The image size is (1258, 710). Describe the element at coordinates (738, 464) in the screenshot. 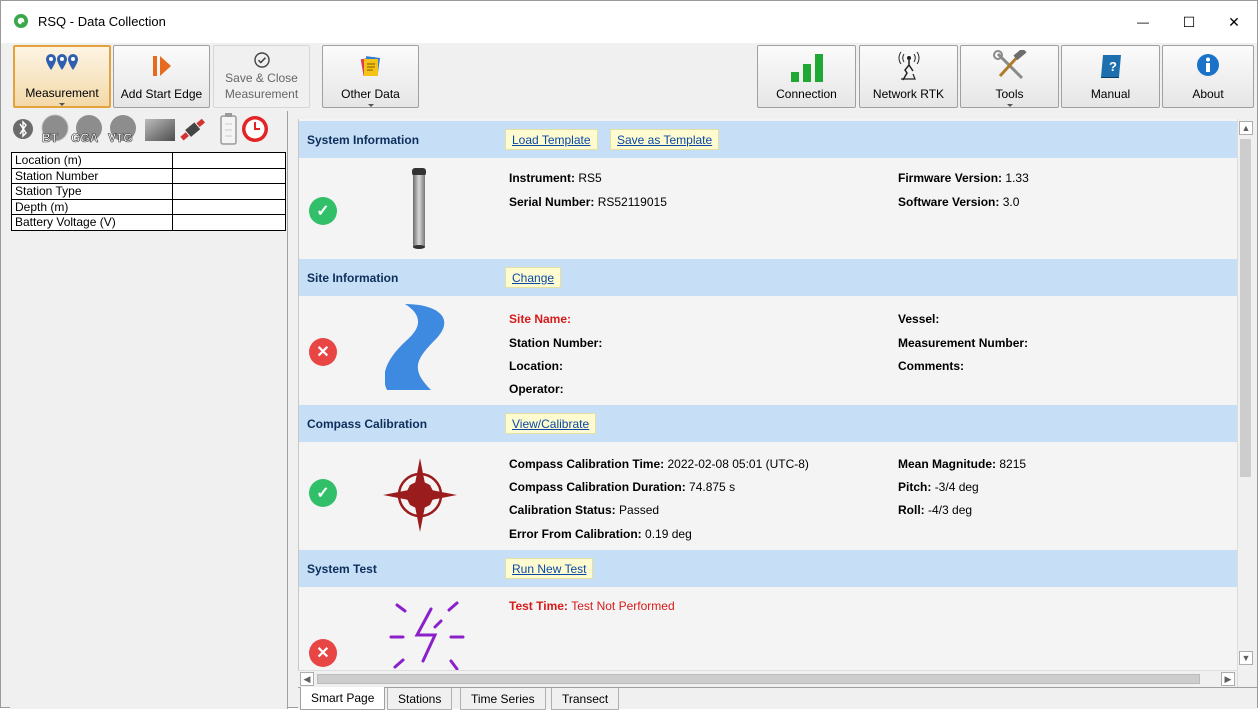

I see `cal-time-value: 2022-02-08 05:01 (UTC-8)` at that location.